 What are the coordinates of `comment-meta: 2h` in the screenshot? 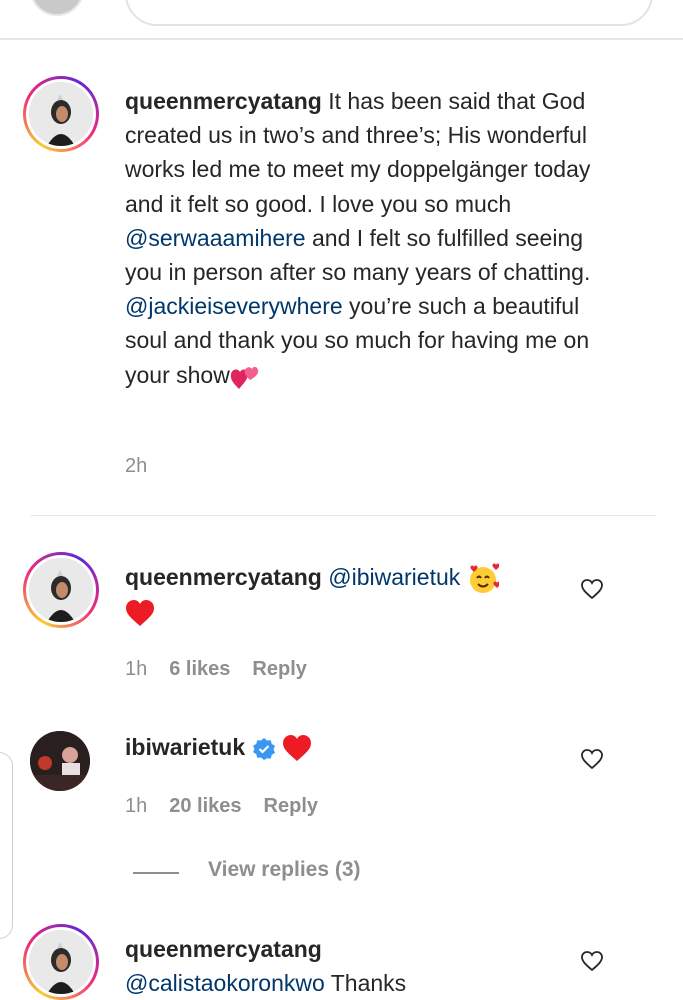 It's located at (136, 466).